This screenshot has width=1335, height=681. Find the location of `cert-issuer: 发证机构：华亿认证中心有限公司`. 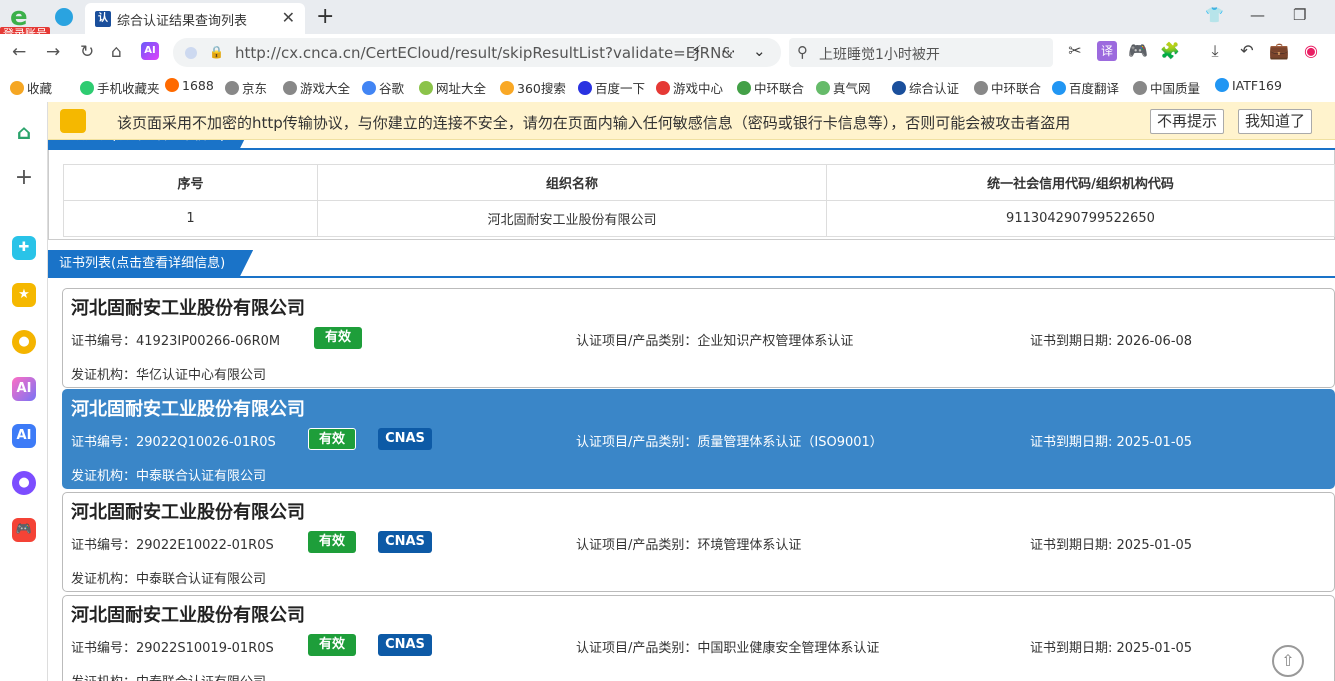

cert-issuer: 发证机构：华亿认证中心有限公司 is located at coordinates (169, 375).